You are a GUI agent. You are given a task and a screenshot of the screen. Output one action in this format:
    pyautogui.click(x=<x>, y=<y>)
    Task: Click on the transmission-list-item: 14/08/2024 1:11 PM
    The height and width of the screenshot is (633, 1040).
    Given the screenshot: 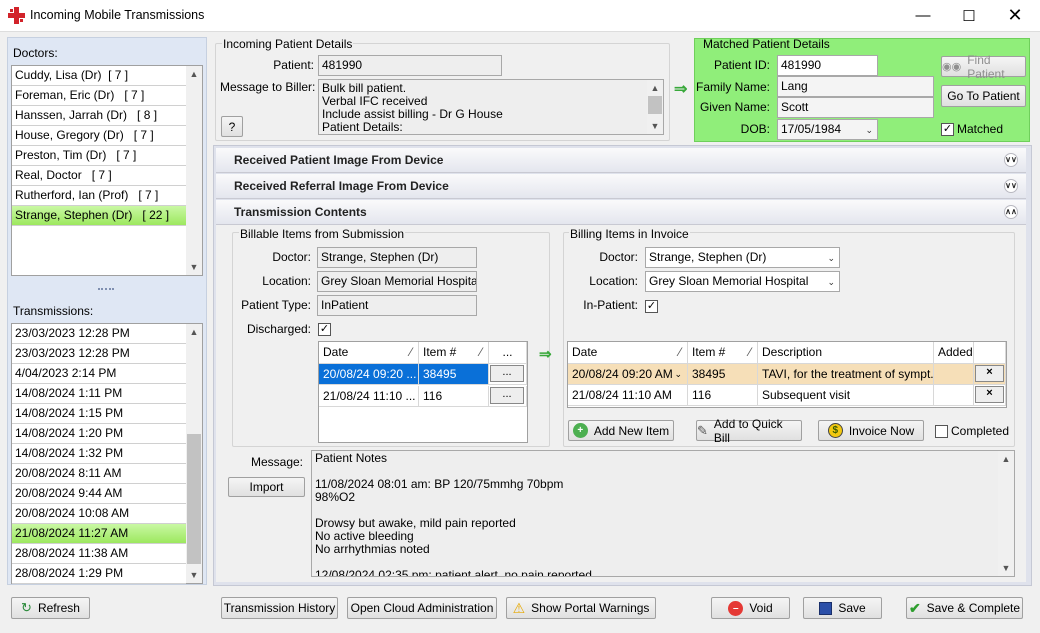 What is the action you would take?
    pyautogui.click(x=99, y=394)
    